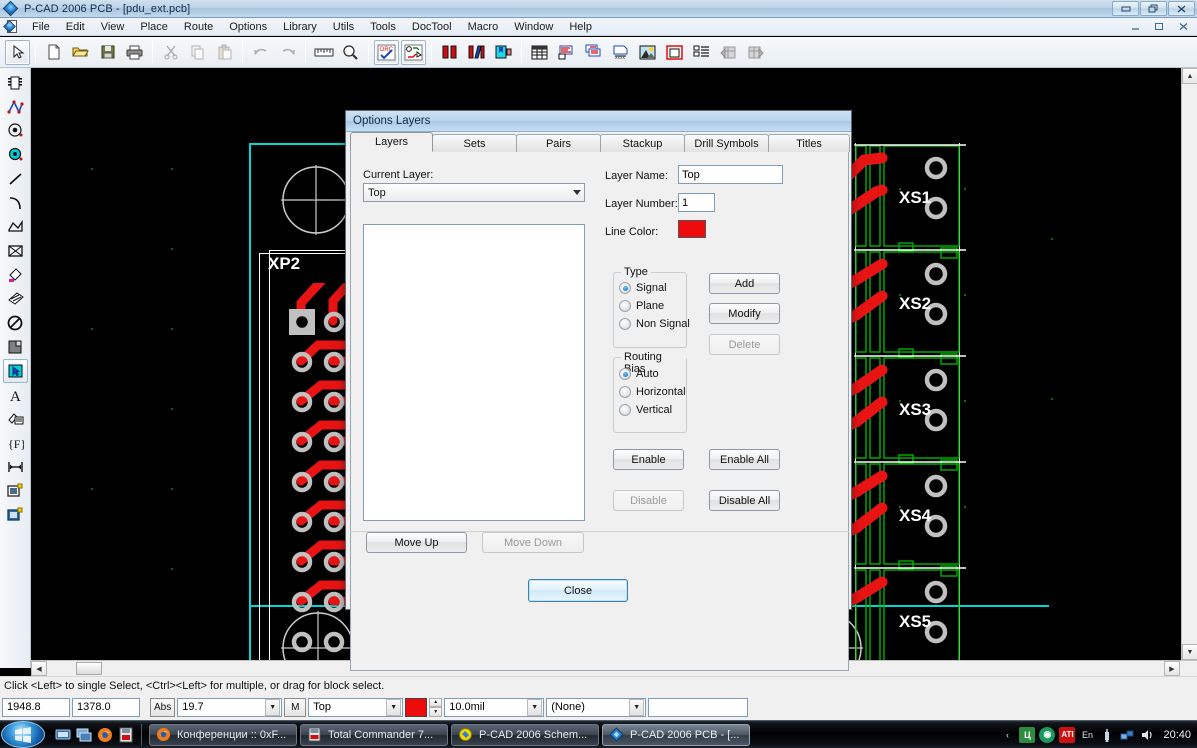 The image size is (1197, 748). Describe the element at coordinates (744, 283) in the screenshot. I see `add-button: Add` at that location.